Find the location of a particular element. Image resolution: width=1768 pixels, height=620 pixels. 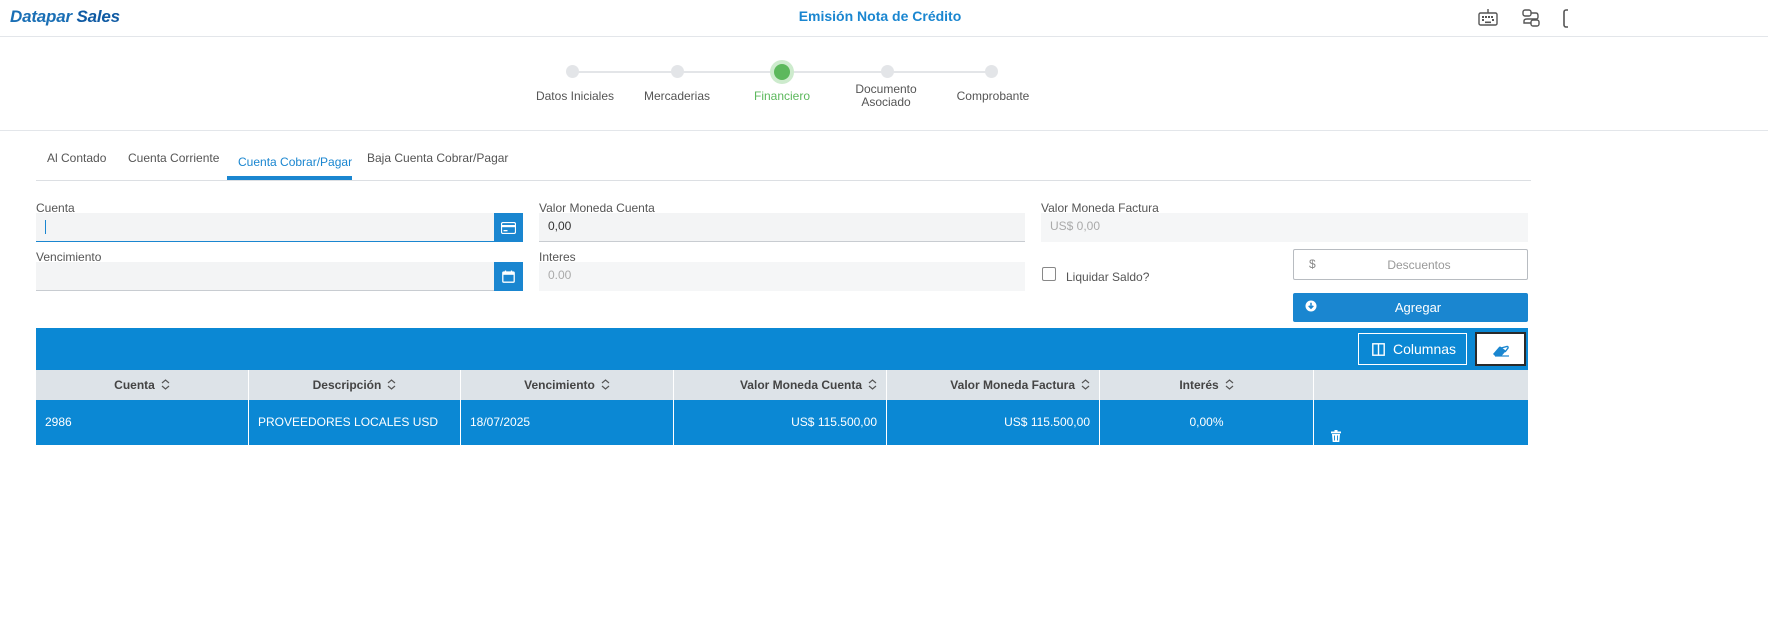

descuentos-input is located at coordinates (1419, 265).